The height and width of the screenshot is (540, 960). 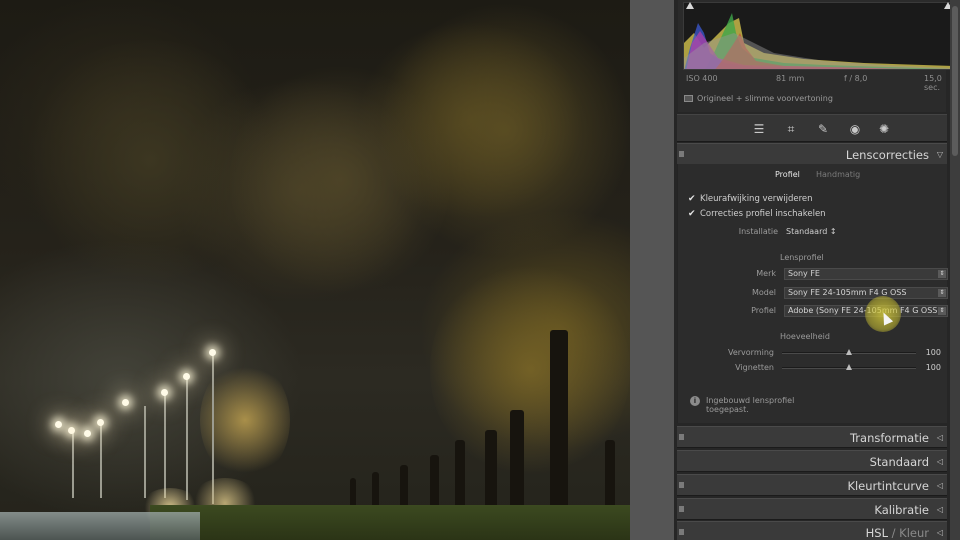 I want to click on panel-divider, so click(x=652, y=270).